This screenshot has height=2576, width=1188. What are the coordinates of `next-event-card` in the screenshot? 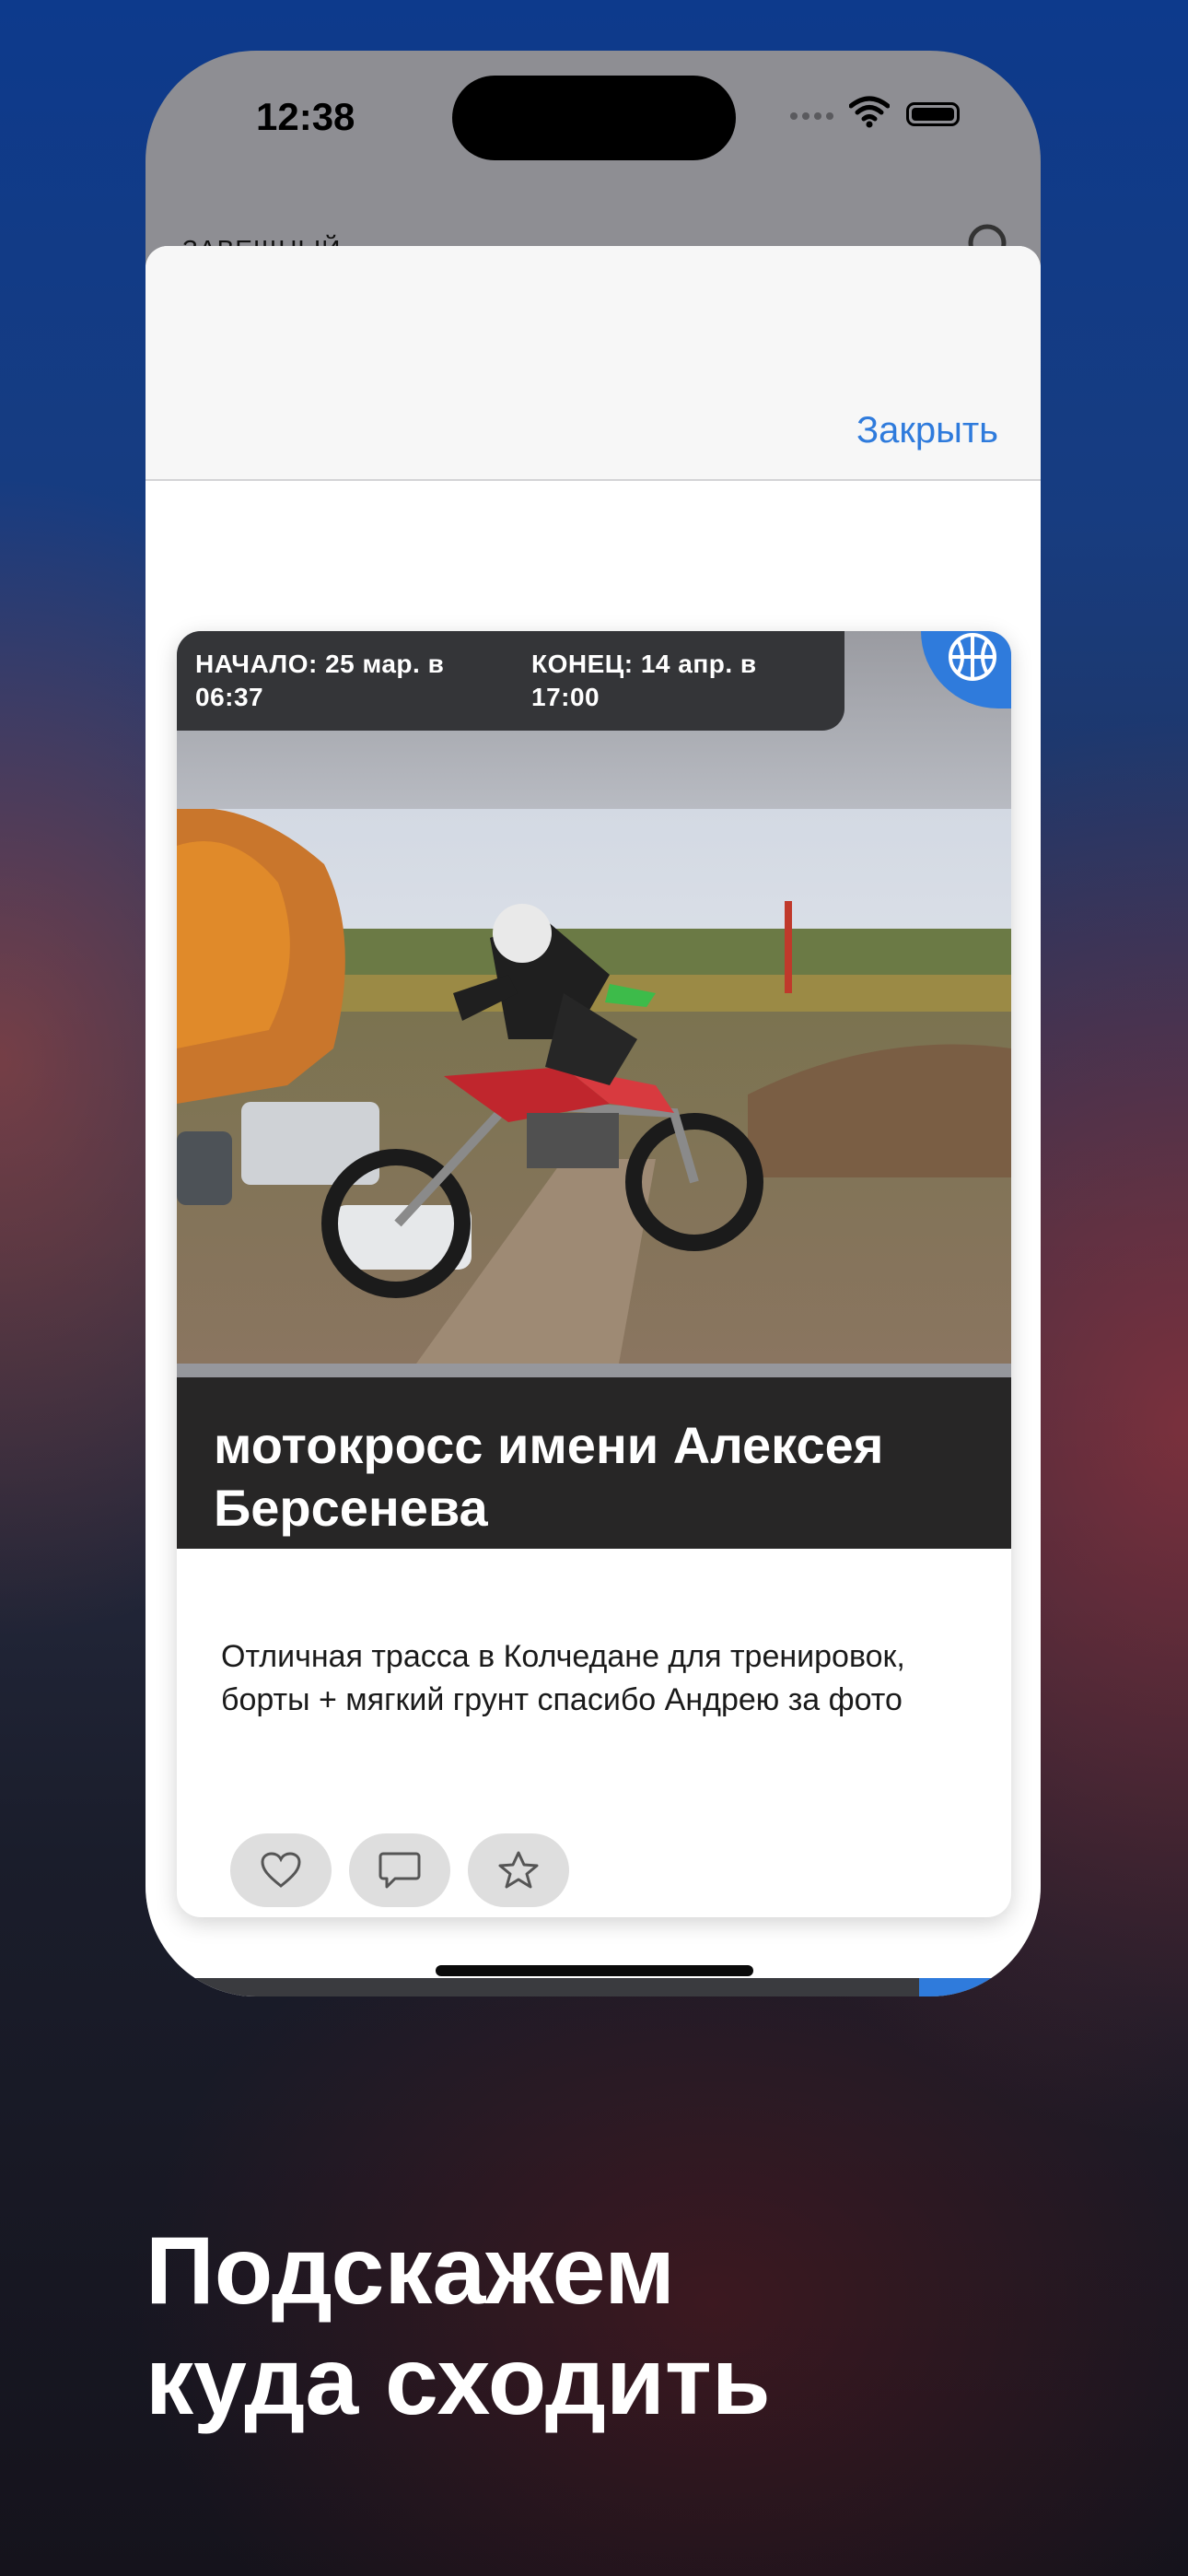 It's located at (594, 1987).